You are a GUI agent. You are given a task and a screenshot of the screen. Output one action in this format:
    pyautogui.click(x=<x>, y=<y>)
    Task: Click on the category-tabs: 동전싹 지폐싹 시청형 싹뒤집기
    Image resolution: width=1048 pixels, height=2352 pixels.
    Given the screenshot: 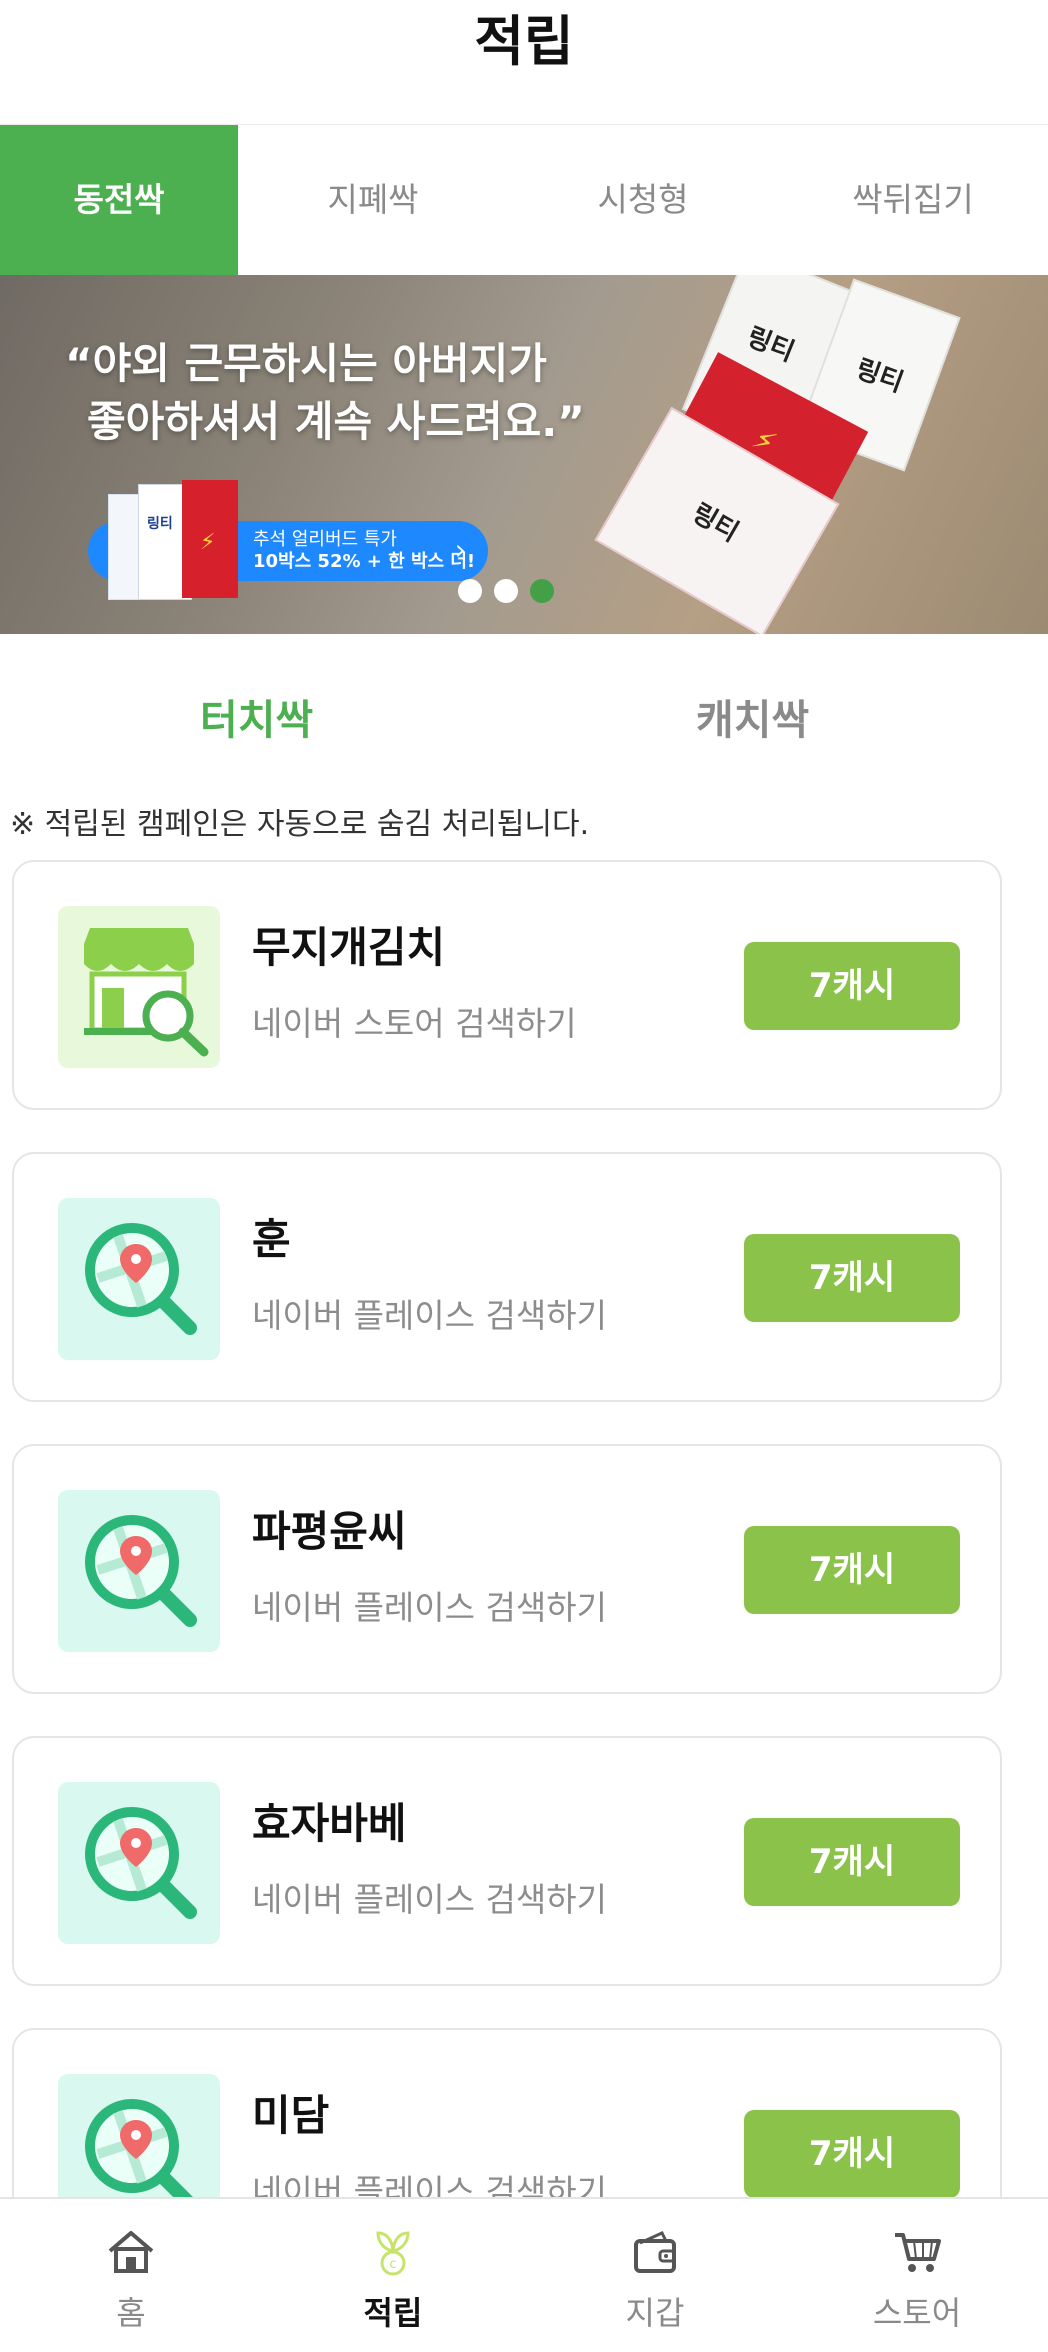 What is the action you would take?
    pyautogui.click(x=524, y=200)
    